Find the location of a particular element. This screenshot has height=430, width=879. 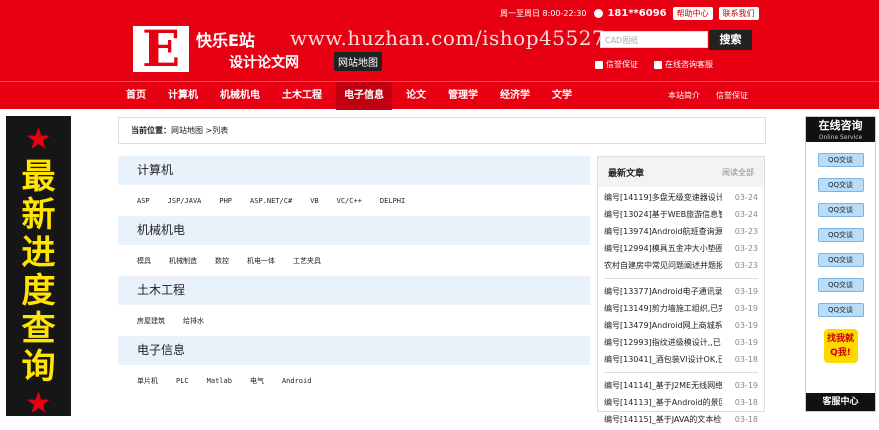

category-link: 房屋建筑 is located at coordinates (151, 321).